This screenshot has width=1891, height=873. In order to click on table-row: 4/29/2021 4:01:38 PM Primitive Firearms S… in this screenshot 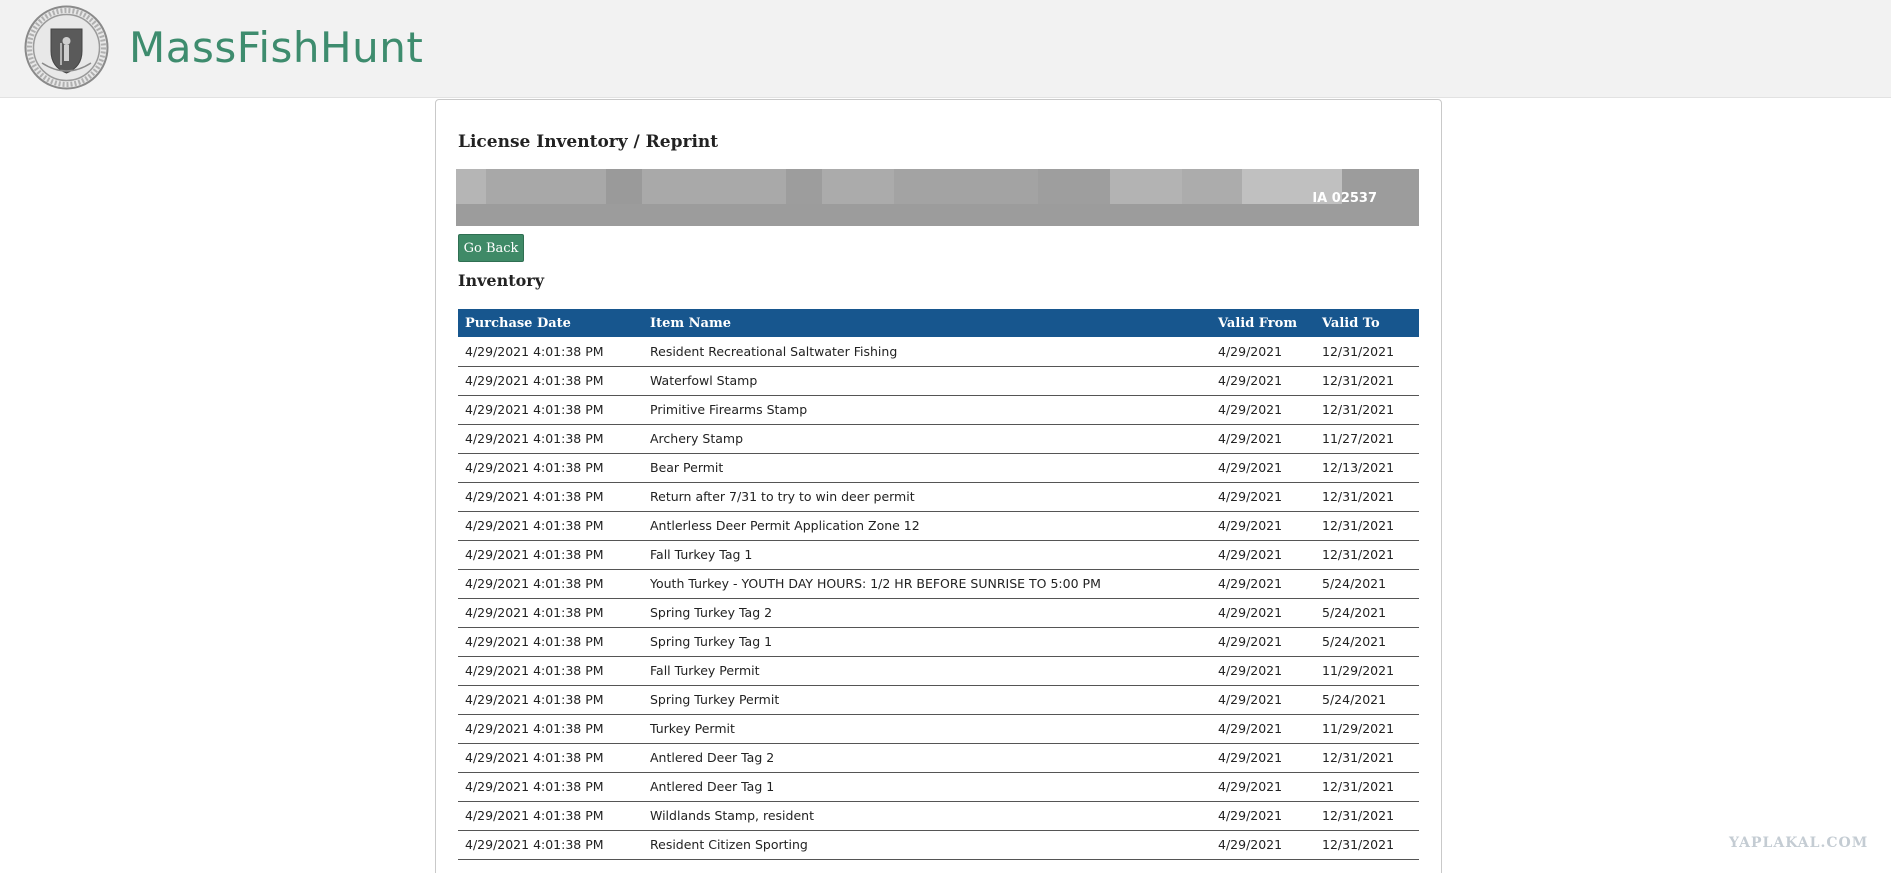, I will do `click(938, 410)`.